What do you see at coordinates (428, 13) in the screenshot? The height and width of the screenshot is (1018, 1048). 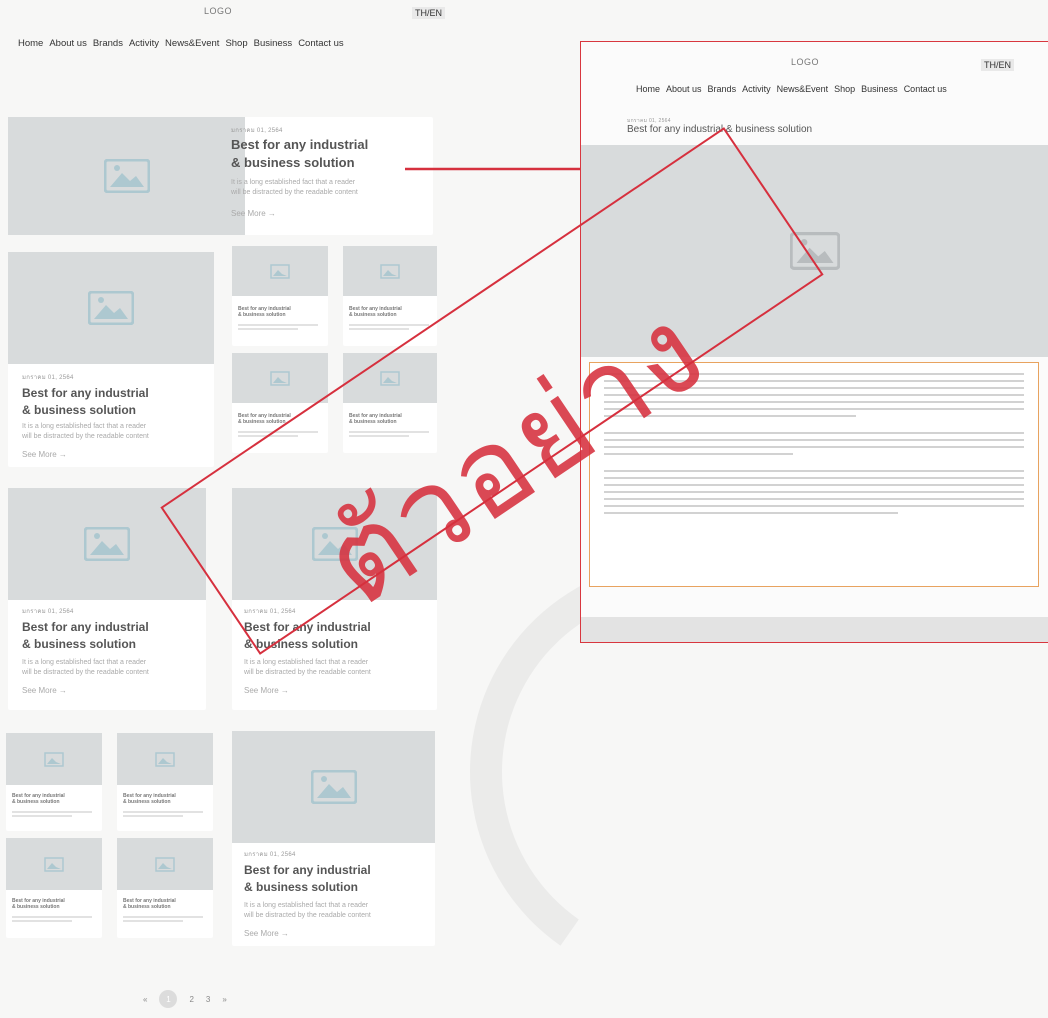 I see `language-toggle: TH/EN` at bounding box center [428, 13].